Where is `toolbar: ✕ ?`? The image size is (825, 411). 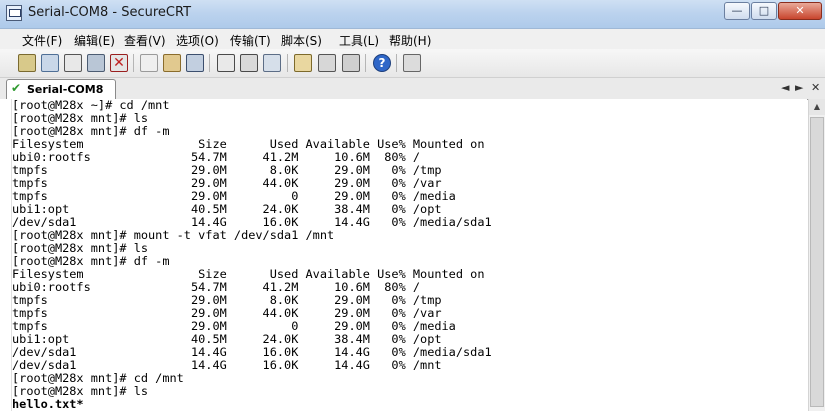 toolbar: ✕ ? is located at coordinates (412, 63).